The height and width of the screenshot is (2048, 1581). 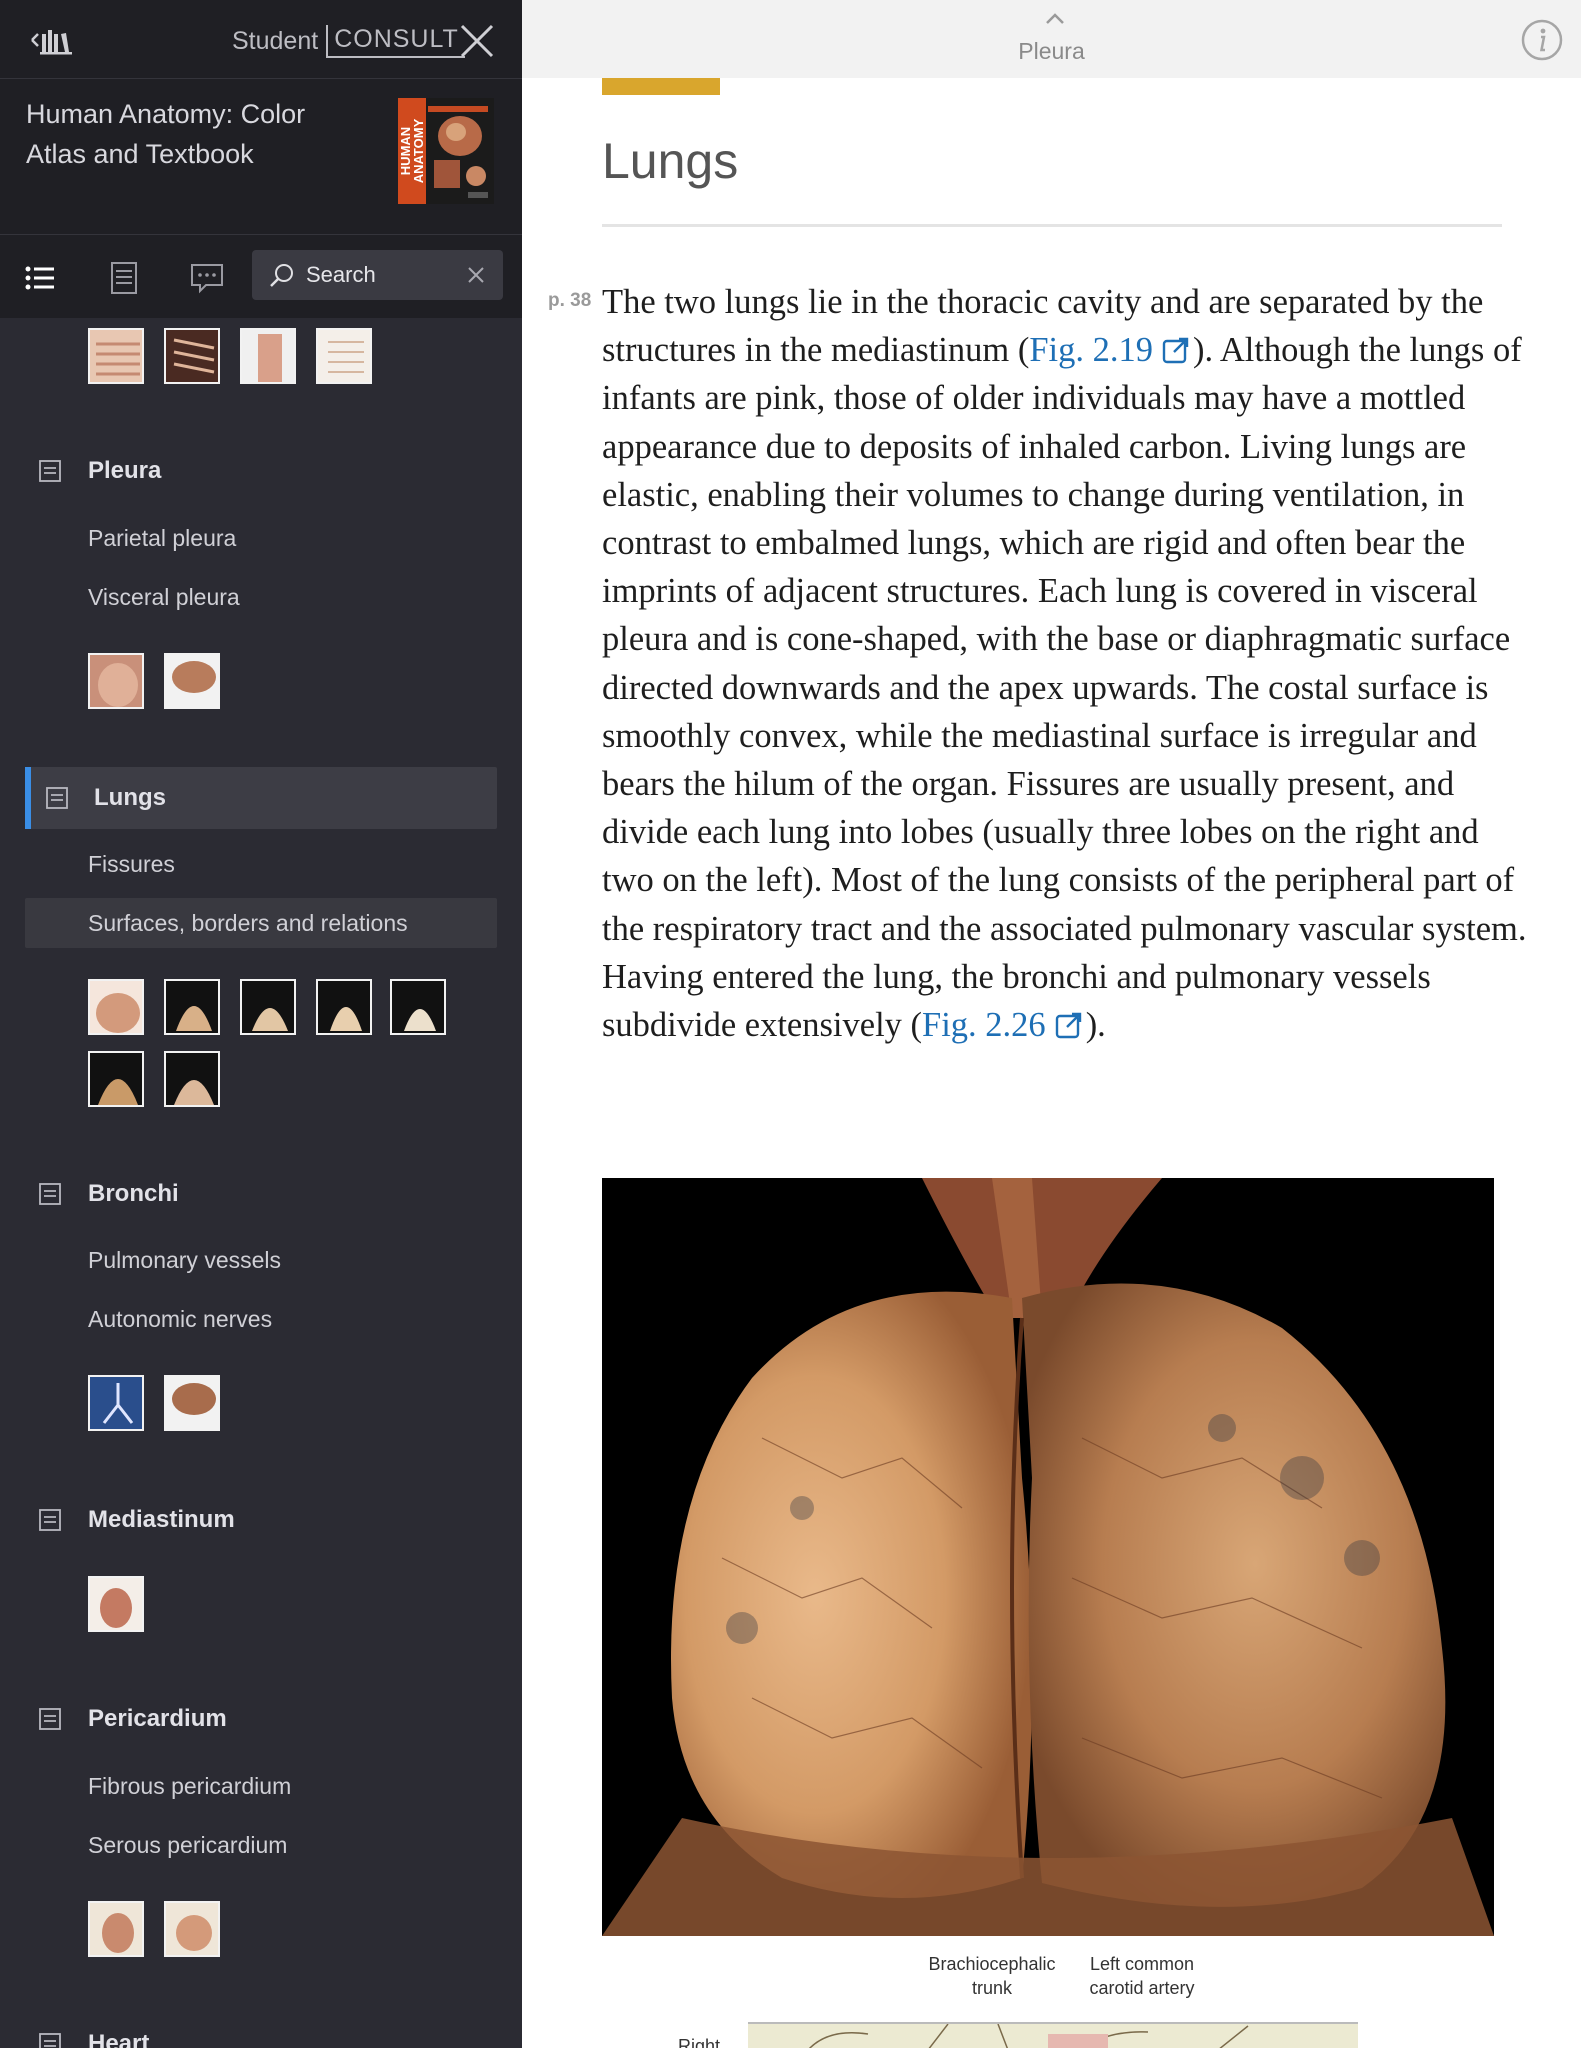 What do you see at coordinates (180, 1319) in the screenshot?
I see `toc-sub-label: Autonomic nerves` at bounding box center [180, 1319].